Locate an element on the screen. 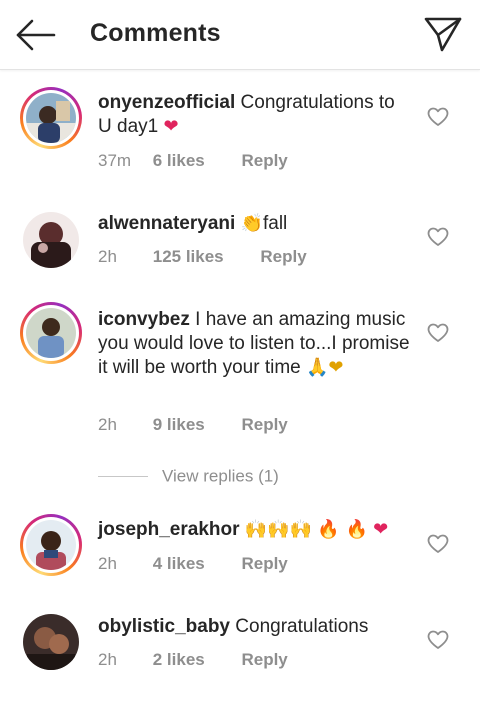 Image resolution: width=480 pixels, height=707 pixels. comment-likes: 125 likes is located at coordinates (188, 257).